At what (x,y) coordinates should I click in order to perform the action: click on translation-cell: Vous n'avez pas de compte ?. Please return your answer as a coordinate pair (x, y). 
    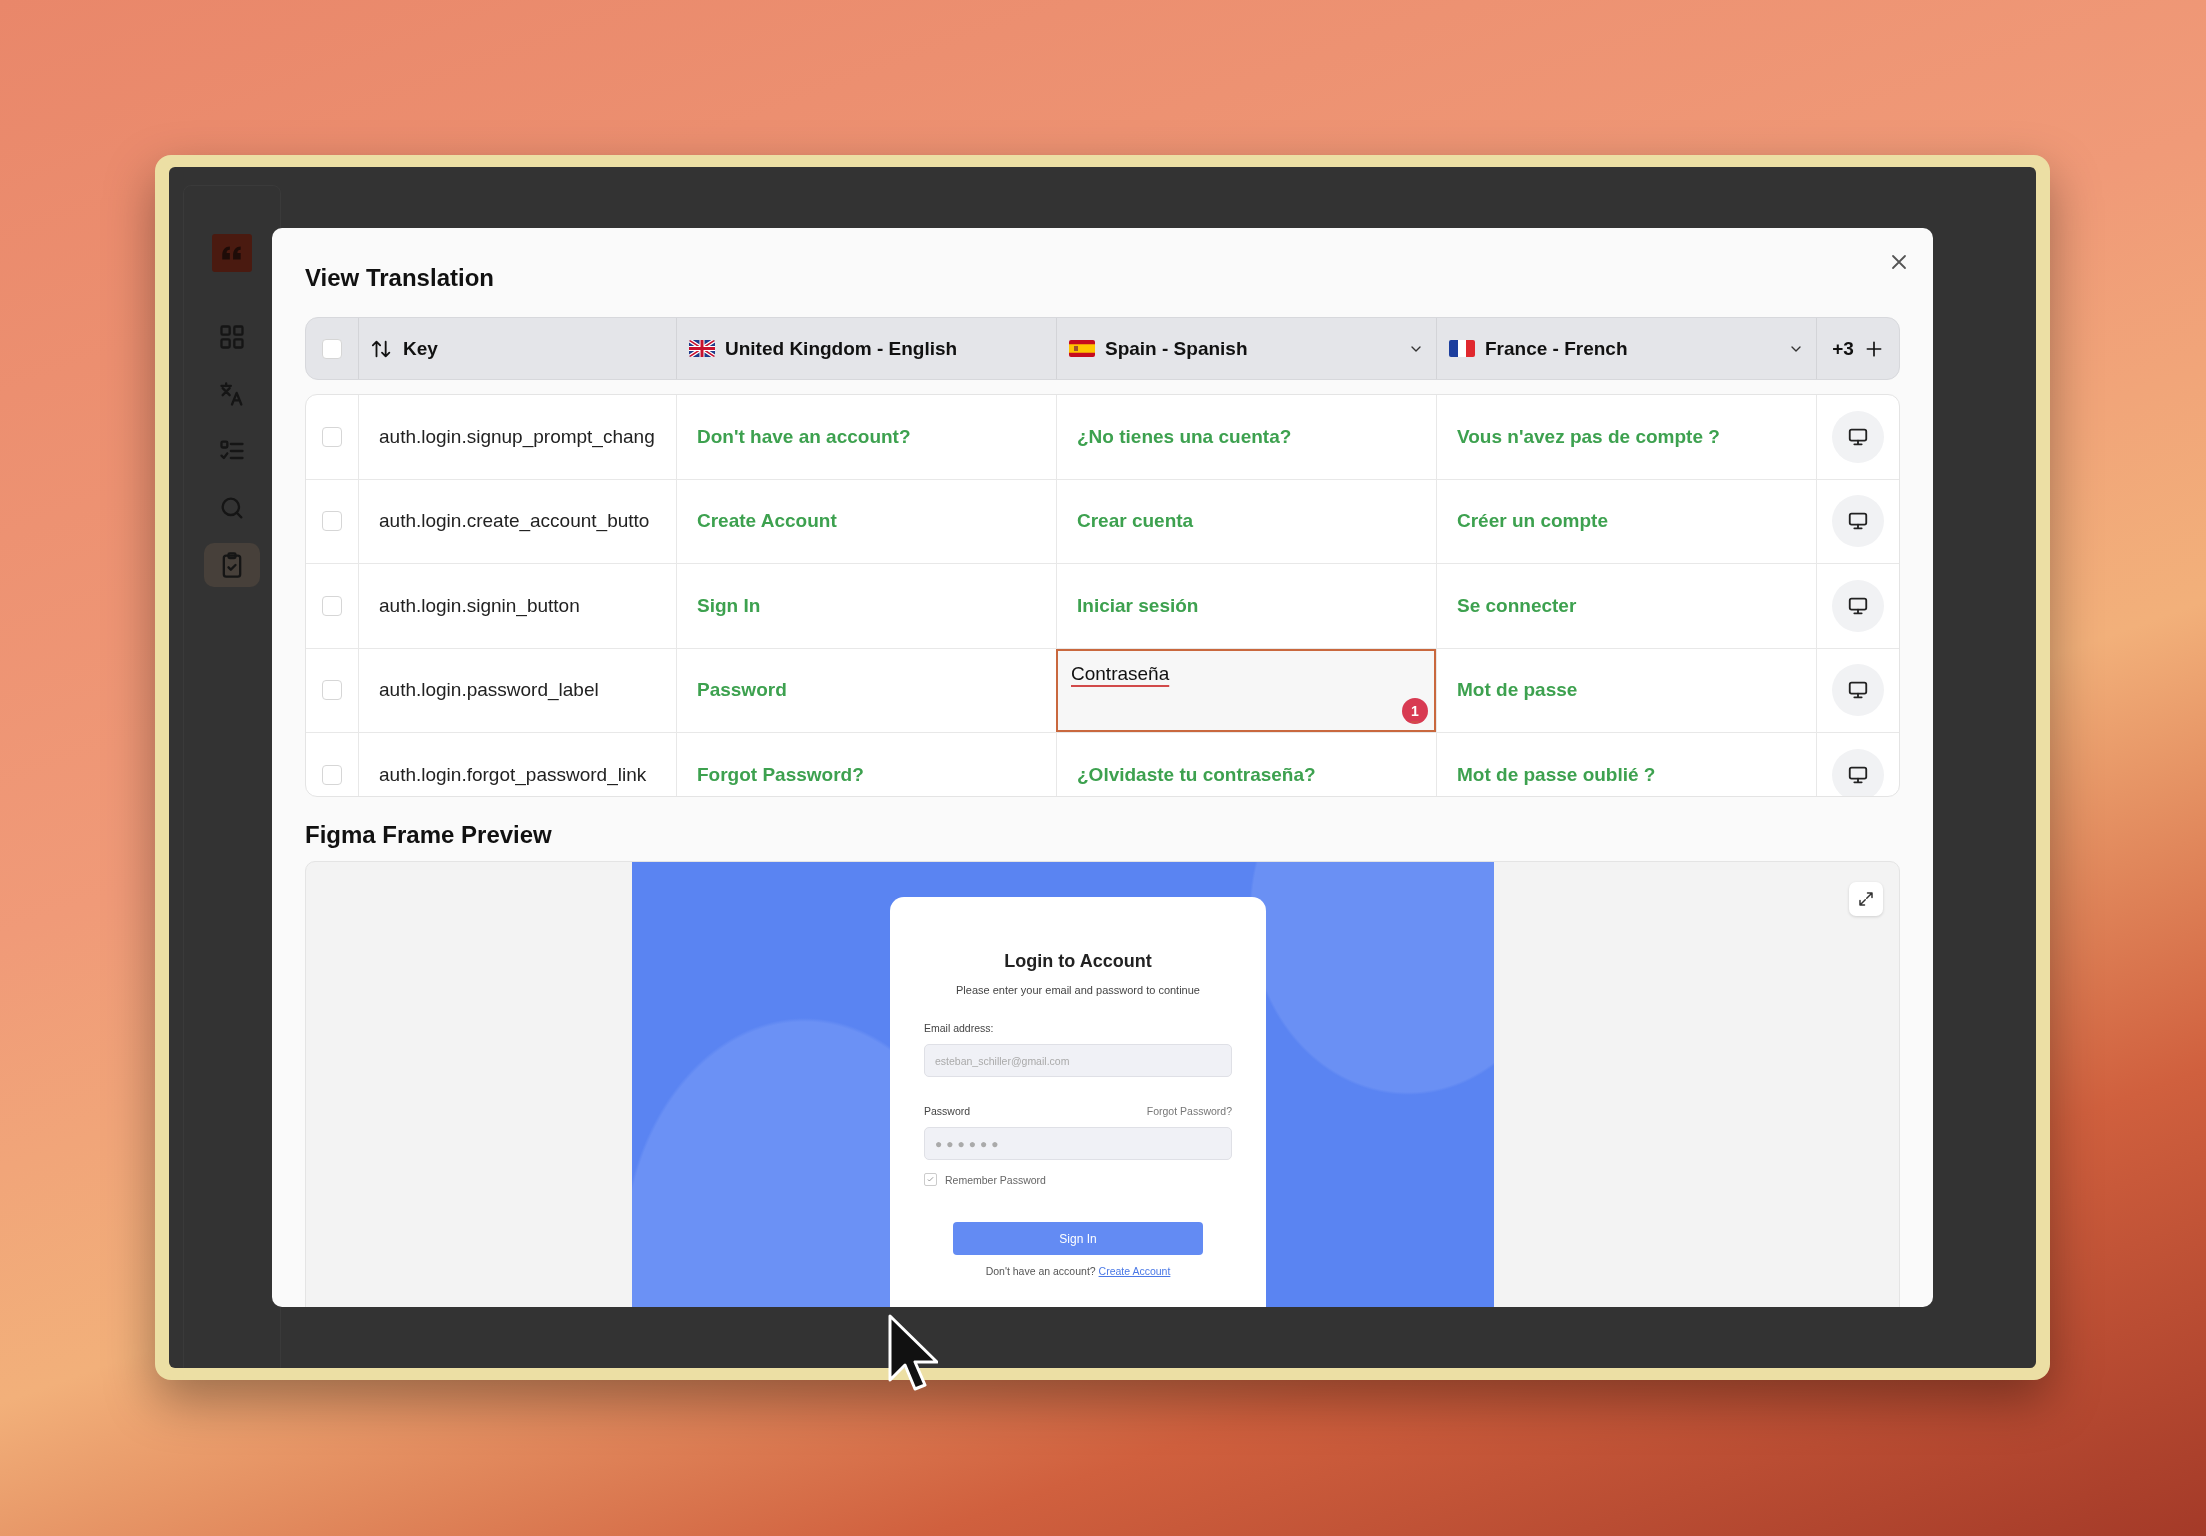
    Looking at the image, I should click on (1626, 437).